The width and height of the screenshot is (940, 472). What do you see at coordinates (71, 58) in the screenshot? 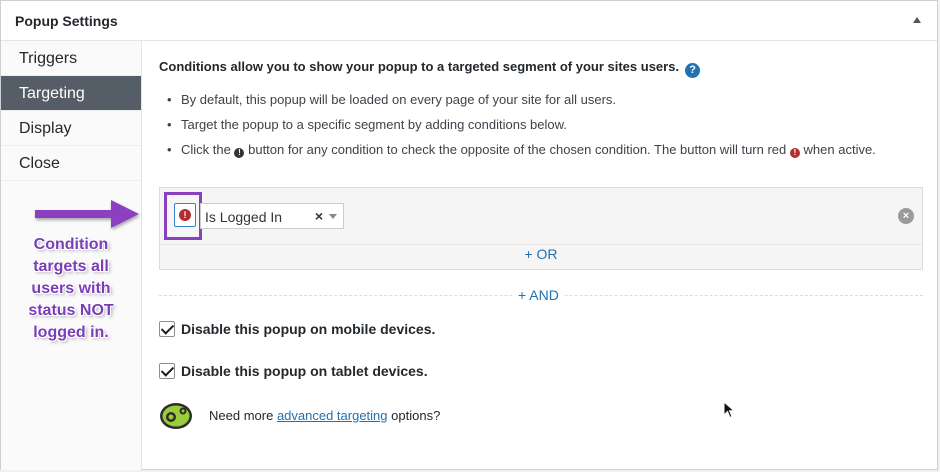
I see `tab-triggers: Triggers` at bounding box center [71, 58].